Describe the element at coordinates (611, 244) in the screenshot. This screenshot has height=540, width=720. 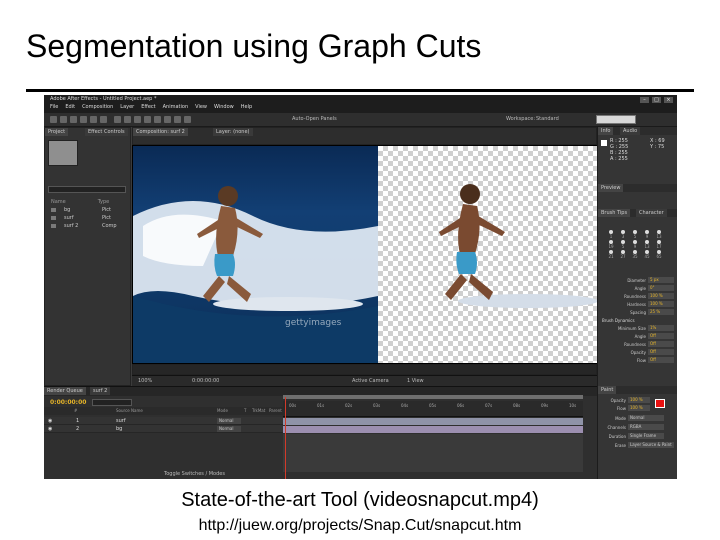
I see `brush-tip: 19` at that location.